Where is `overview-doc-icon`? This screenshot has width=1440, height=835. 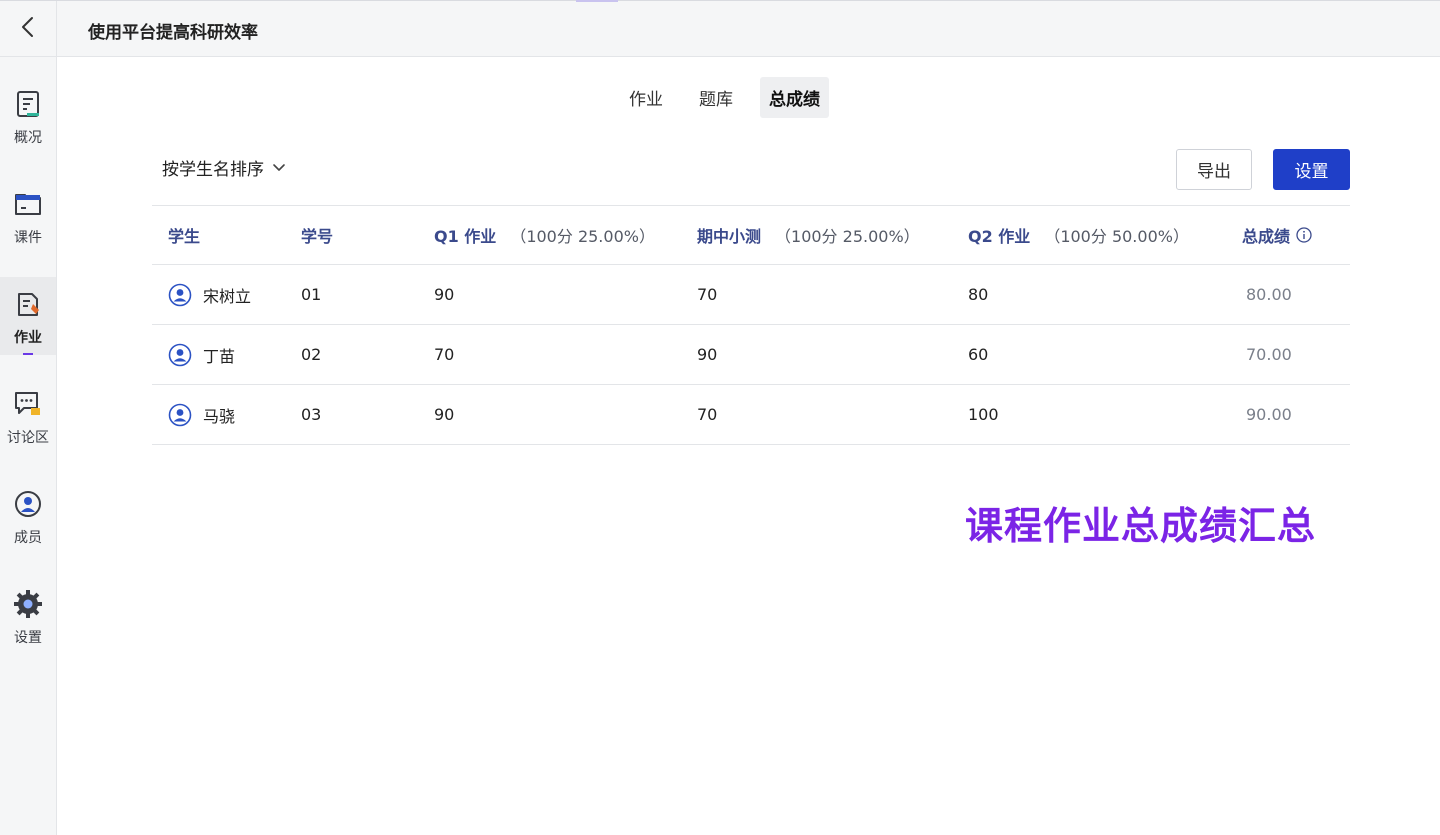
overview-doc-icon is located at coordinates (28, 106).